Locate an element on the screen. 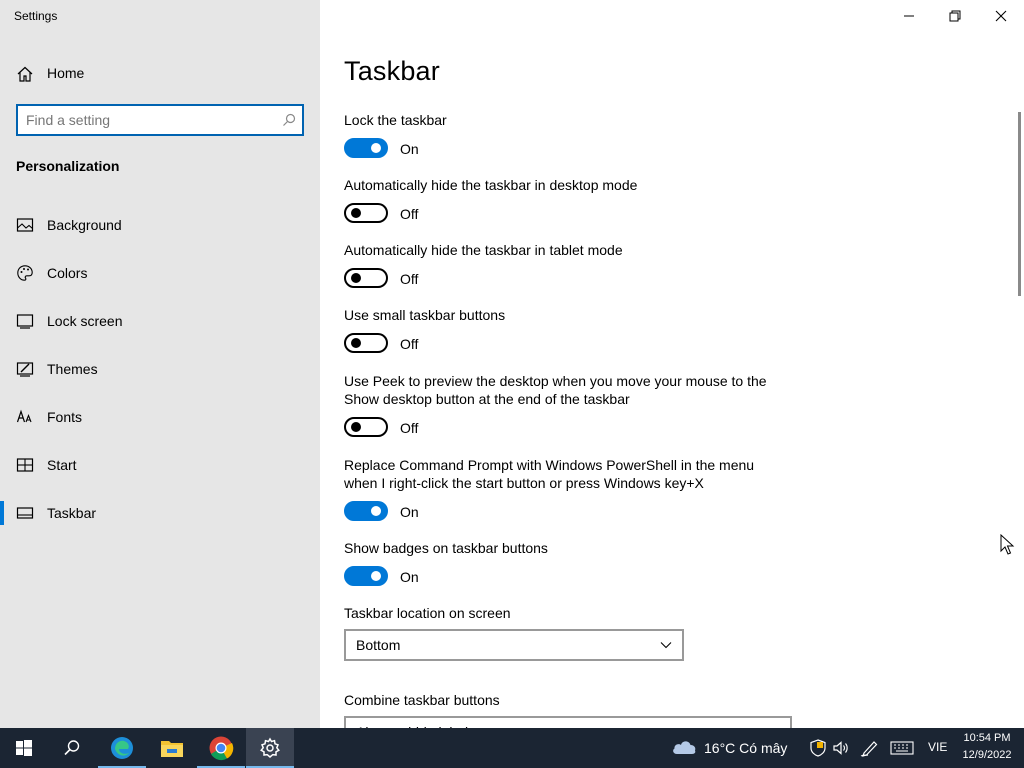 This screenshot has height=768, width=1024. close-button is located at coordinates (1001, 16).